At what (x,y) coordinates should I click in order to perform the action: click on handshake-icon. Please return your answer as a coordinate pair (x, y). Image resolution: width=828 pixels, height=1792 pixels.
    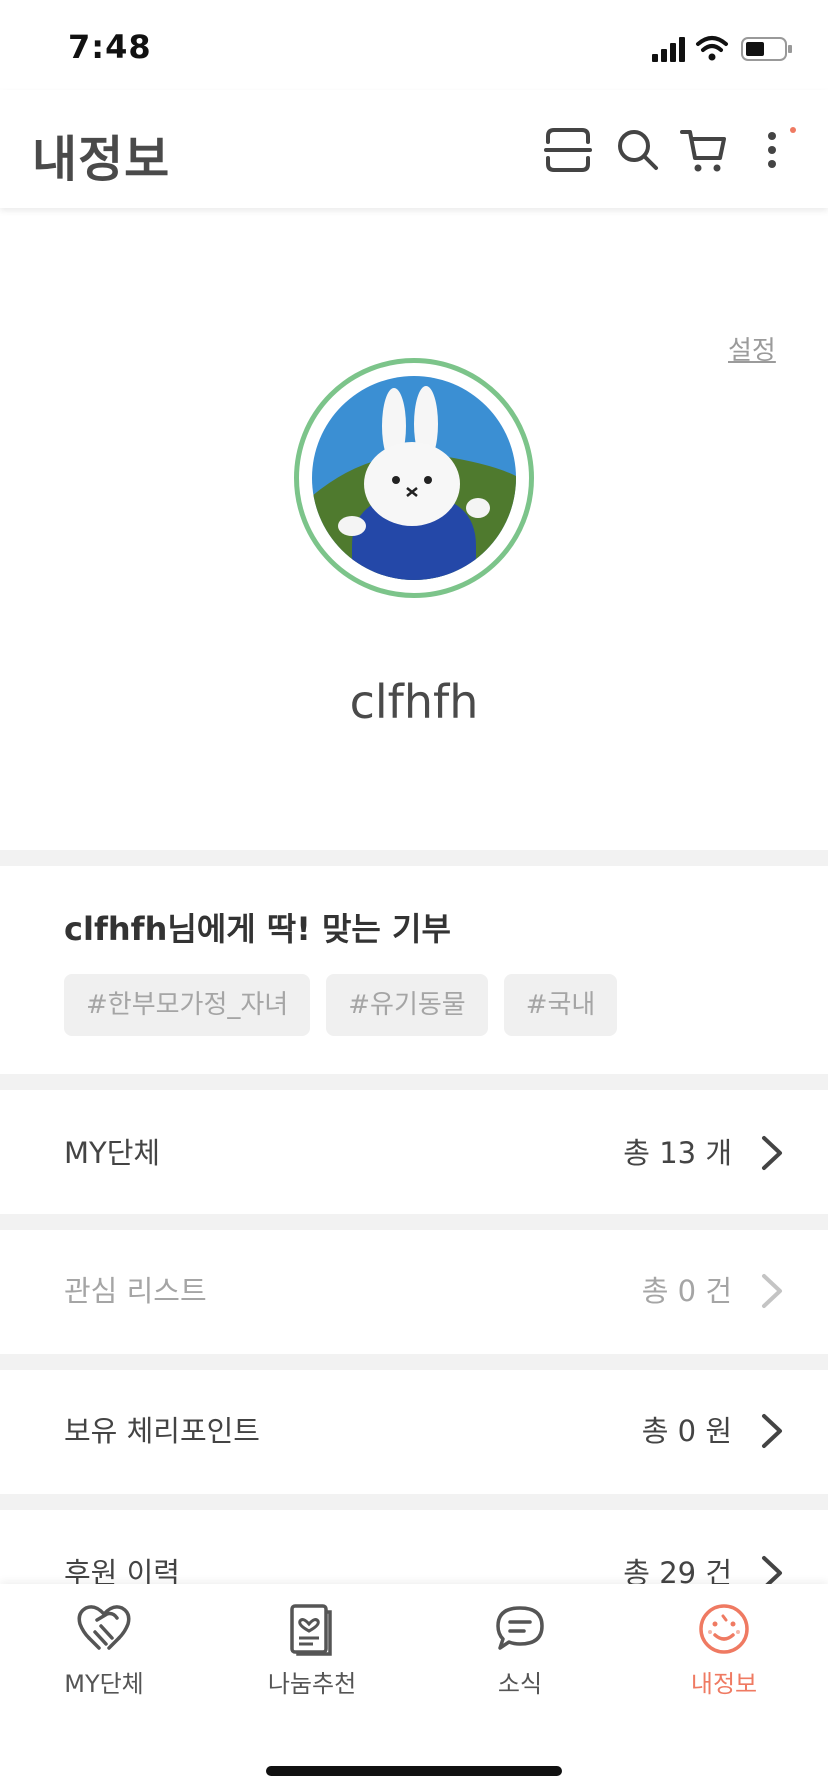
    Looking at the image, I should click on (104, 1627).